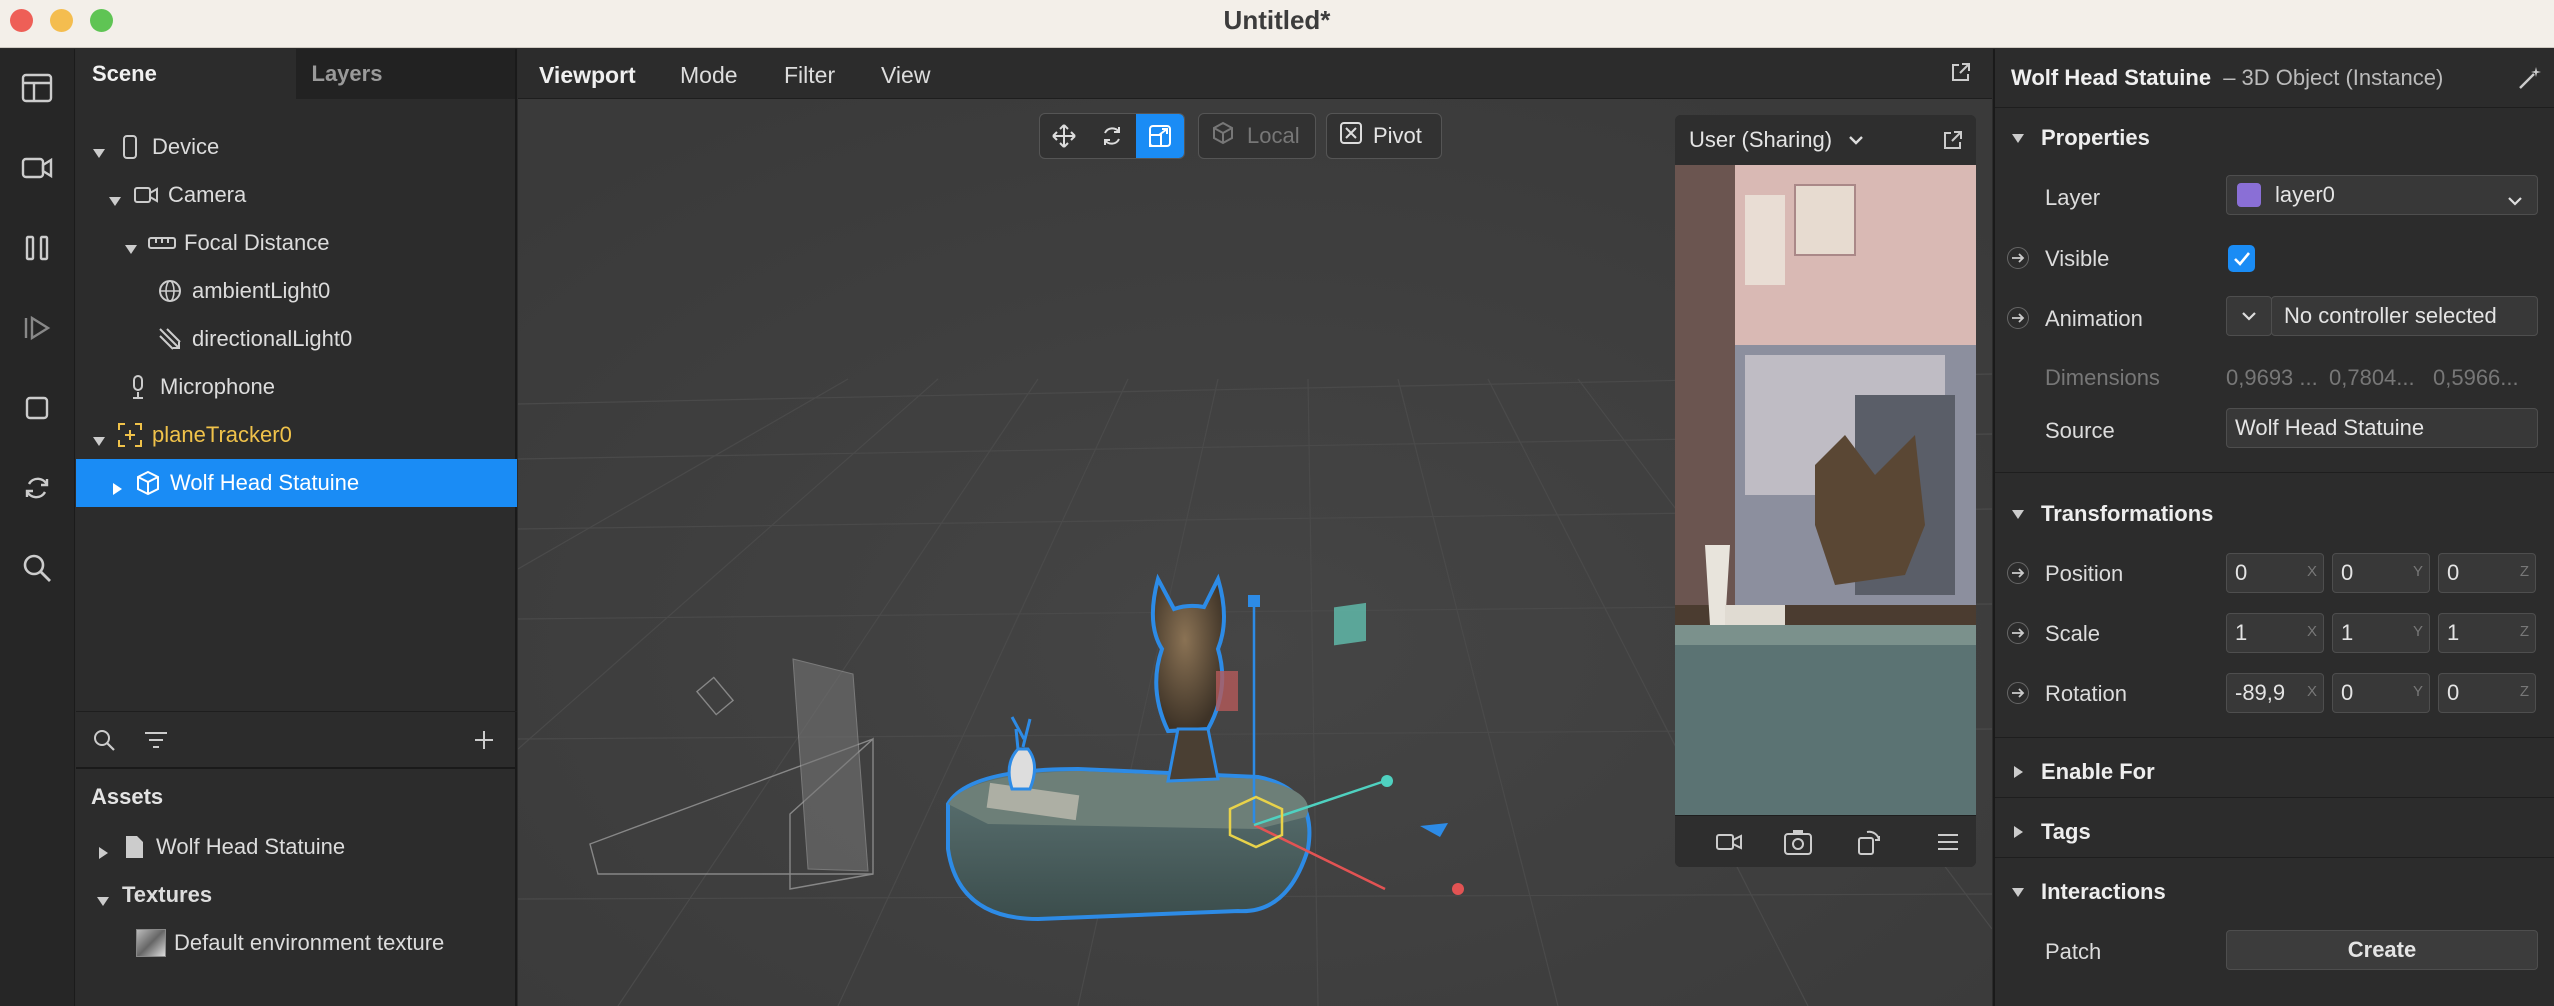 The height and width of the screenshot is (1006, 2554). What do you see at coordinates (2275, 633) in the screenshot?
I see `scale-x-input: 1X` at bounding box center [2275, 633].